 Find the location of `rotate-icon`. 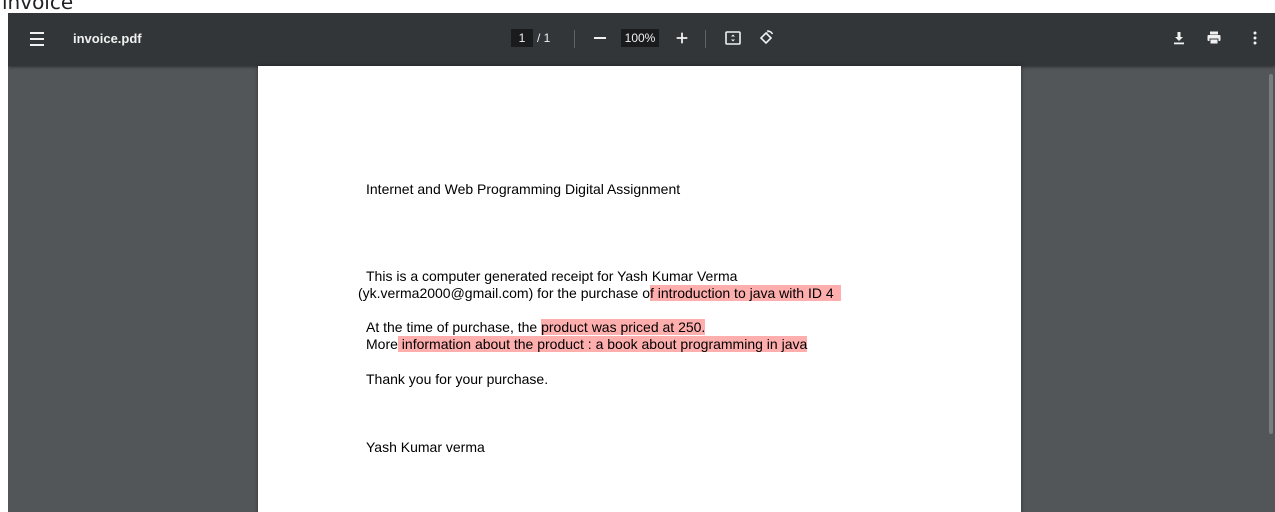

rotate-icon is located at coordinates (766, 38).